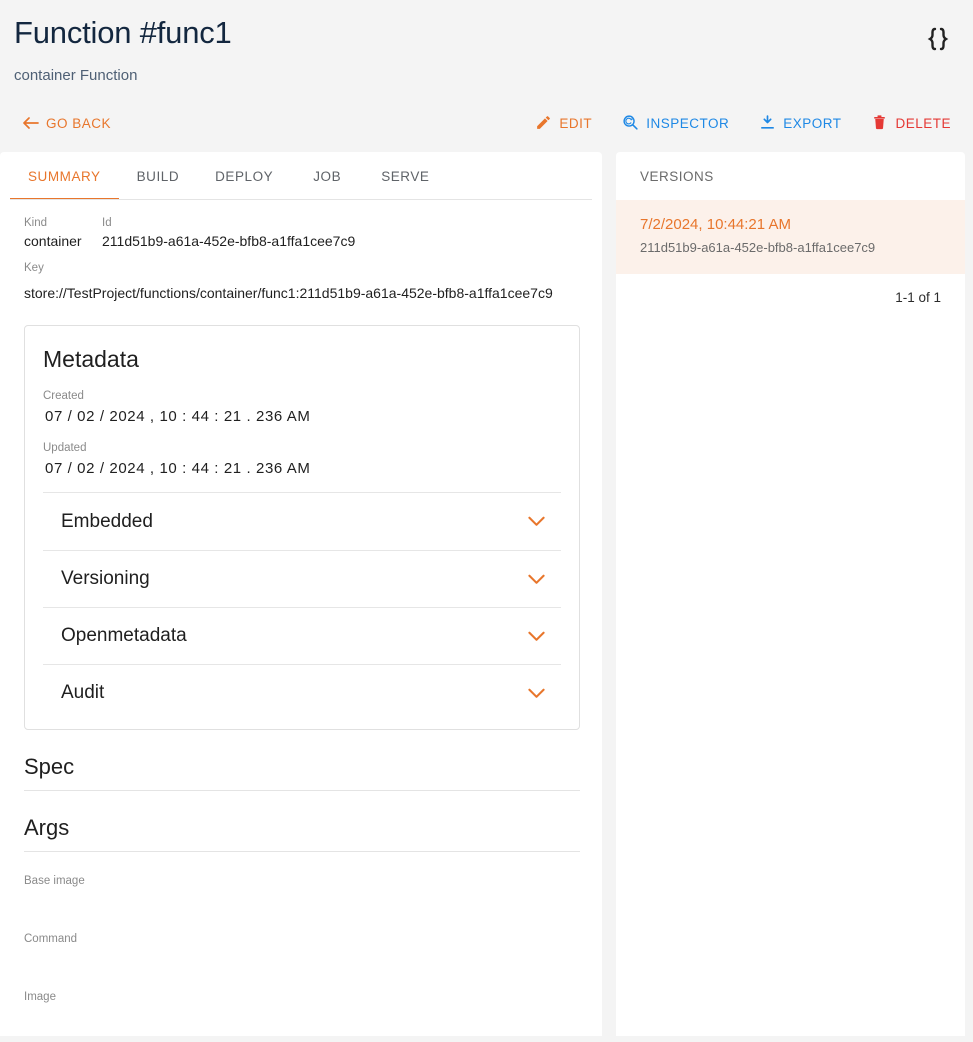 Image resolution: width=973 pixels, height=1042 pixels. What do you see at coordinates (83, 692) in the screenshot?
I see `accordion-audit-label: Audit` at bounding box center [83, 692].